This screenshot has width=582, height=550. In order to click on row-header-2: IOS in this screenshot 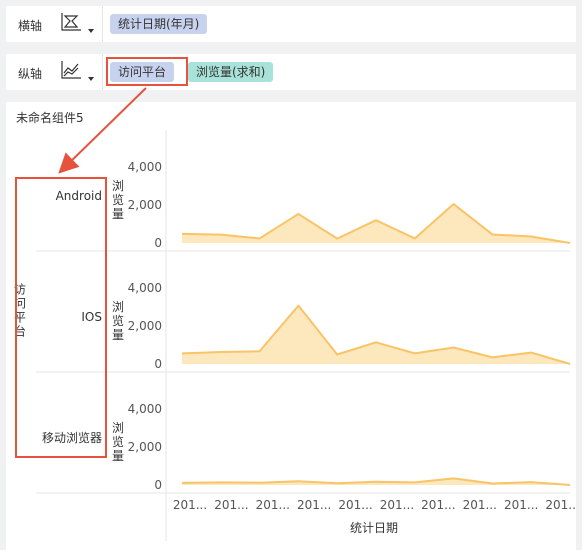, I will do `click(91, 317)`.